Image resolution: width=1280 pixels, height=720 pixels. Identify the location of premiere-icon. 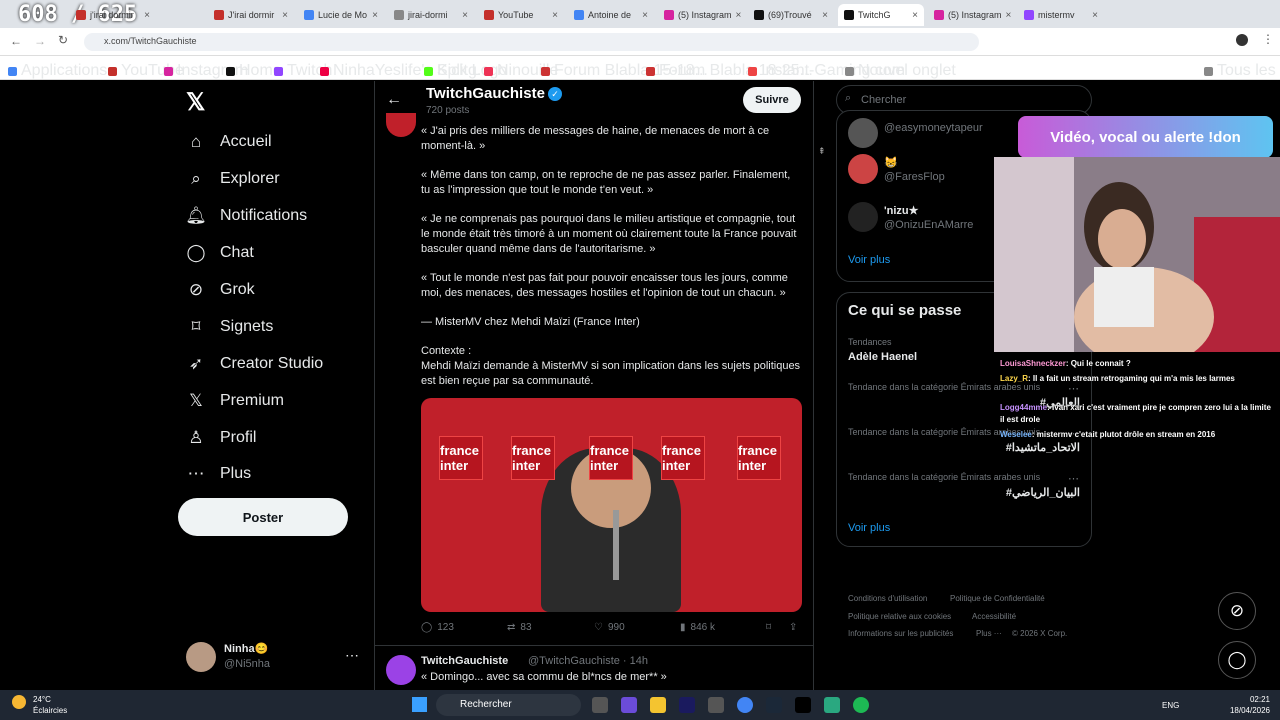
(687, 705).